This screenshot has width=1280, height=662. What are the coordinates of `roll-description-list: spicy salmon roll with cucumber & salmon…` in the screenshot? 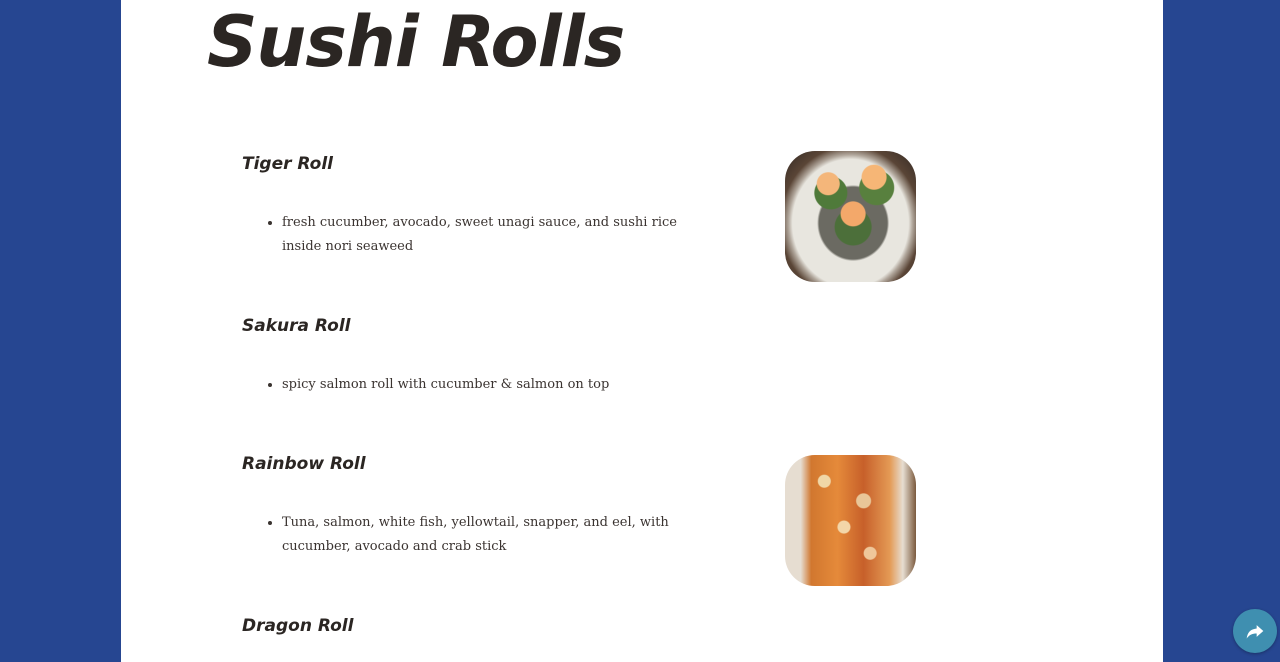 It's located at (462, 385).